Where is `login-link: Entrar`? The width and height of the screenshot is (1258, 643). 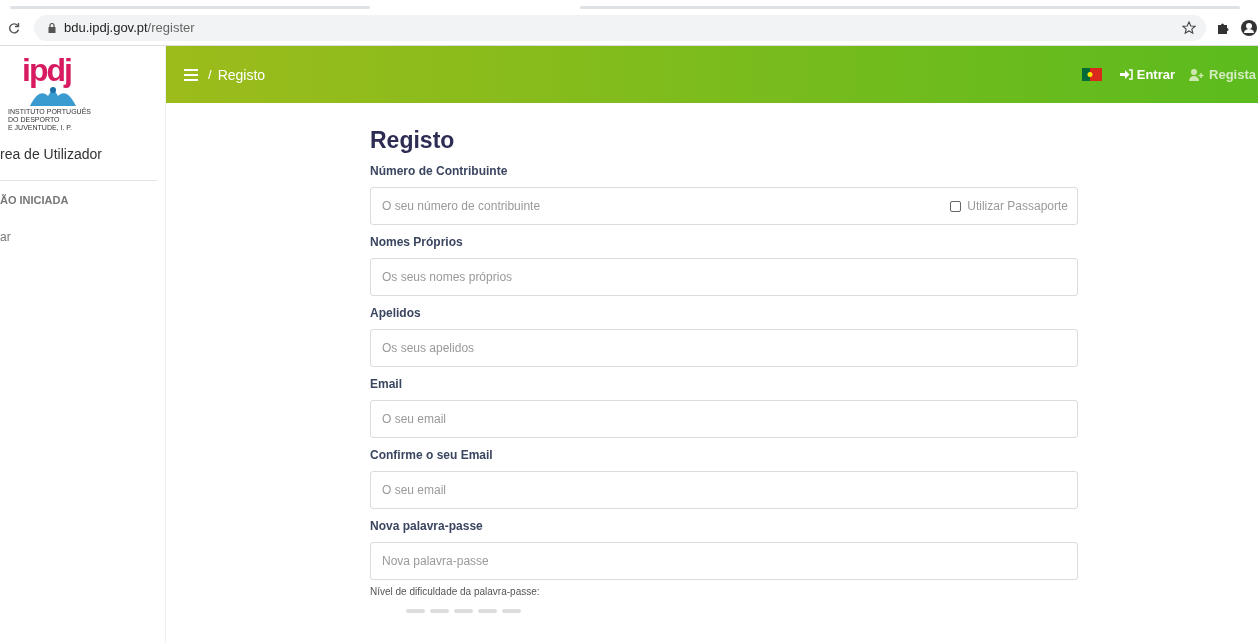 login-link: Entrar is located at coordinates (1147, 74).